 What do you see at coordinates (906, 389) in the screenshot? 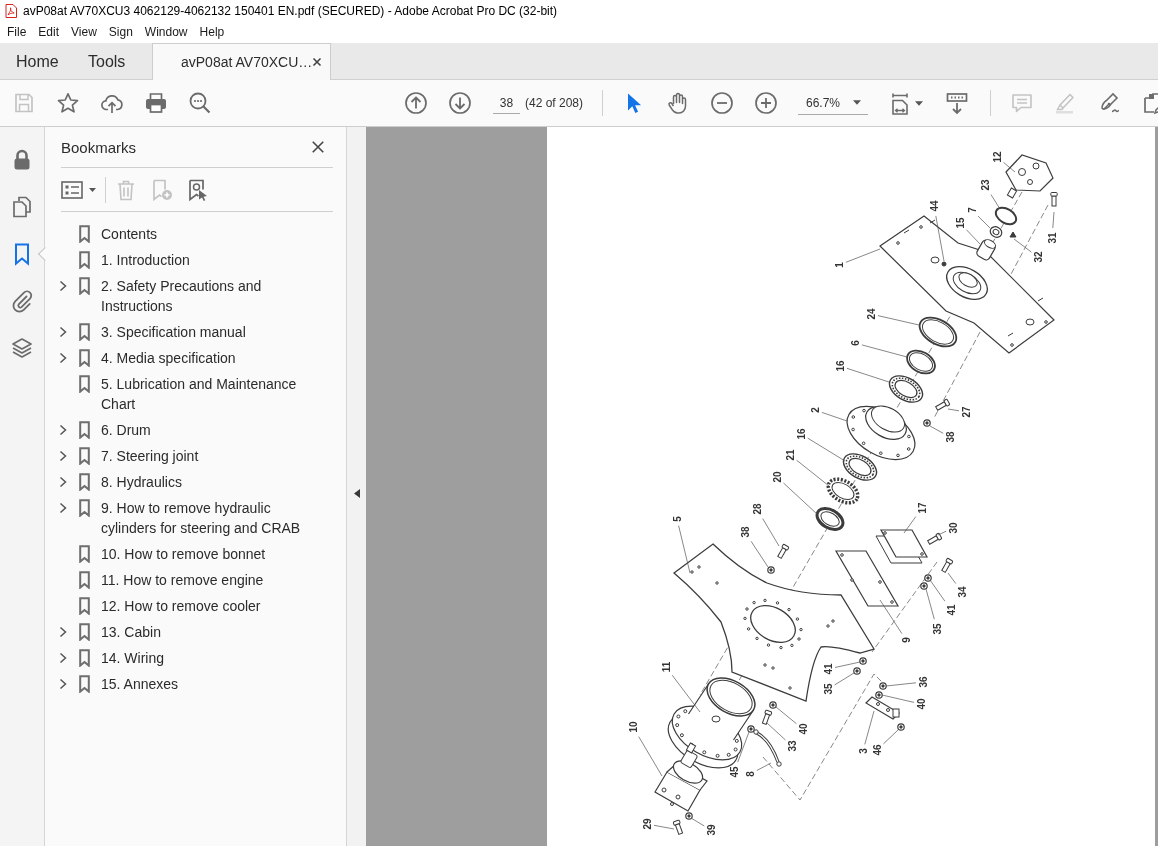
I see `bearing` at bounding box center [906, 389].